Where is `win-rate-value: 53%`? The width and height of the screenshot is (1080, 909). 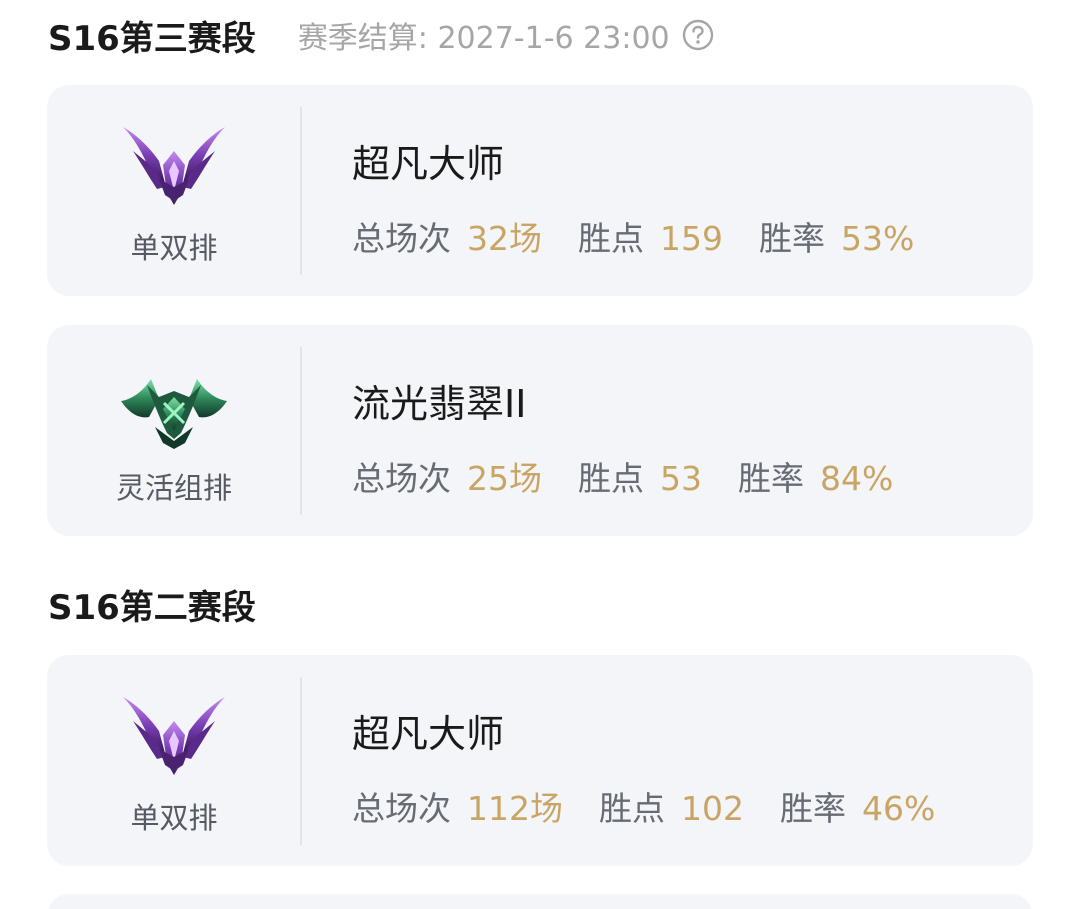
win-rate-value: 53% is located at coordinates (878, 238).